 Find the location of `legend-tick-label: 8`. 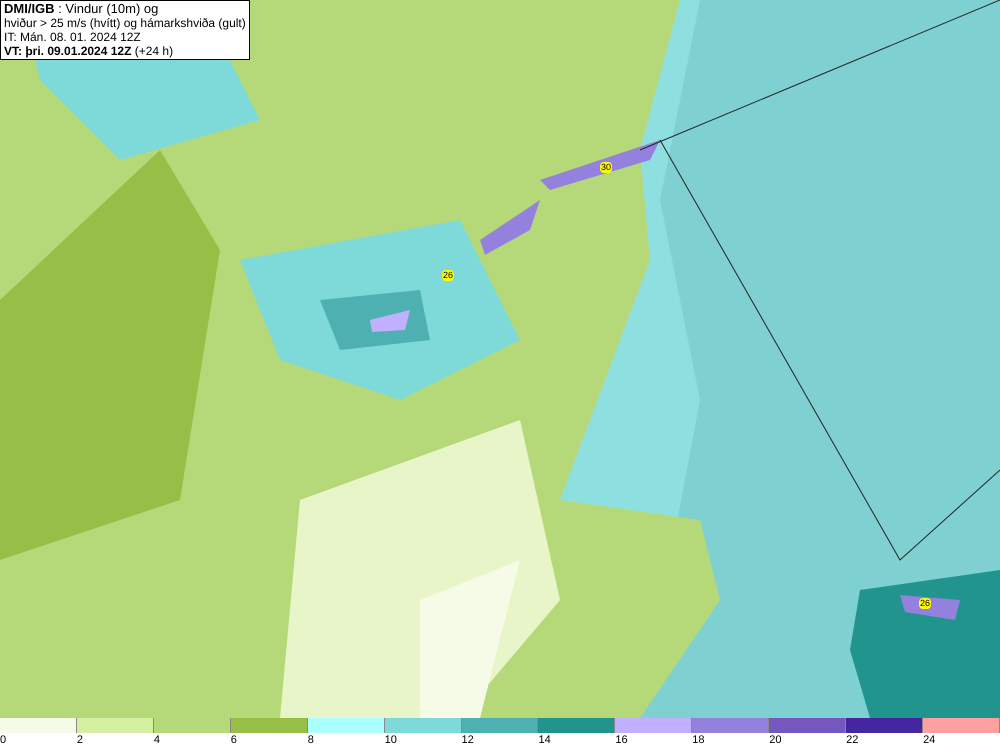

legend-tick-label: 8 is located at coordinates (311, 740).